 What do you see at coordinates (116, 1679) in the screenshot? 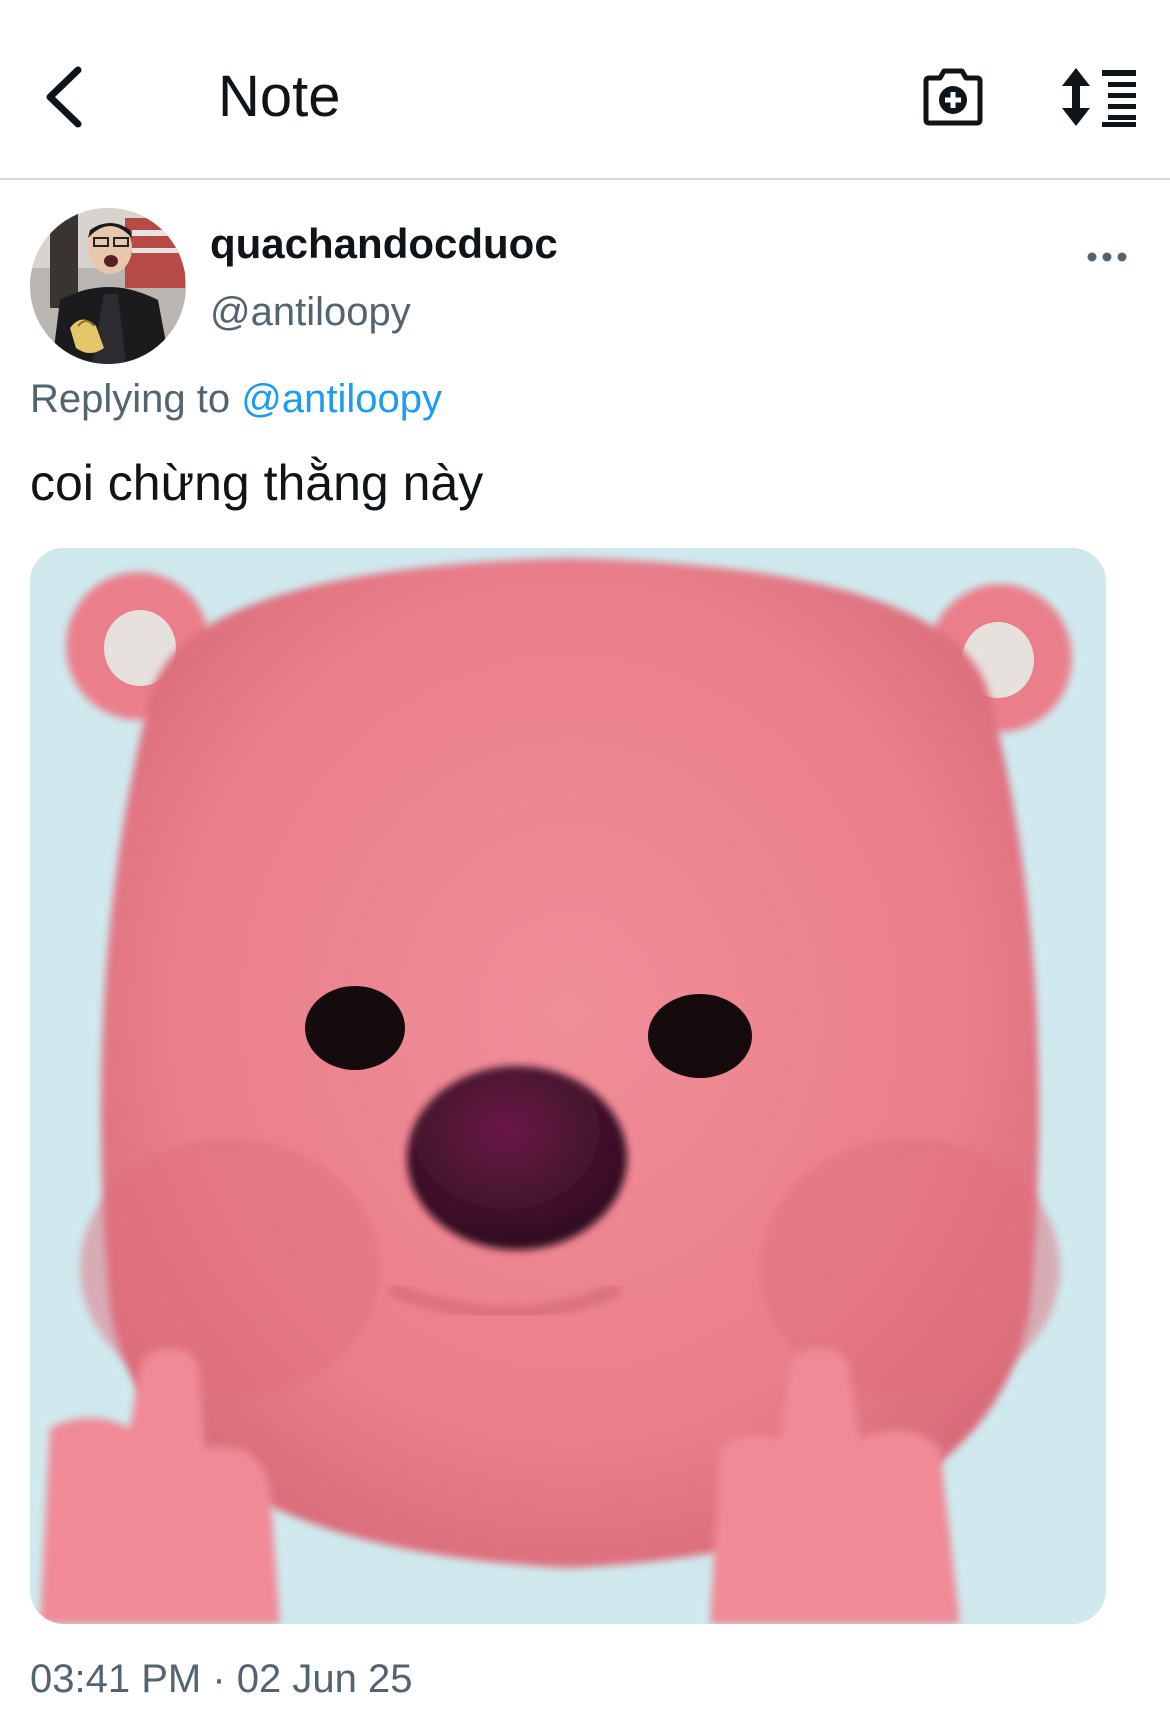
I see `tweet-time: 03:41 PM` at bounding box center [116, 1679].